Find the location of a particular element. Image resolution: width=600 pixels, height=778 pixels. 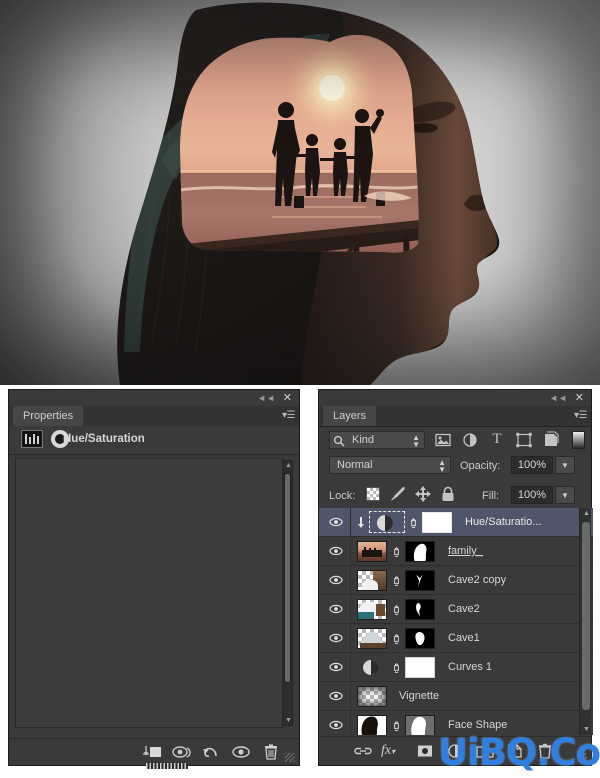

table-row: family_ is located at coordinates (456, 551).